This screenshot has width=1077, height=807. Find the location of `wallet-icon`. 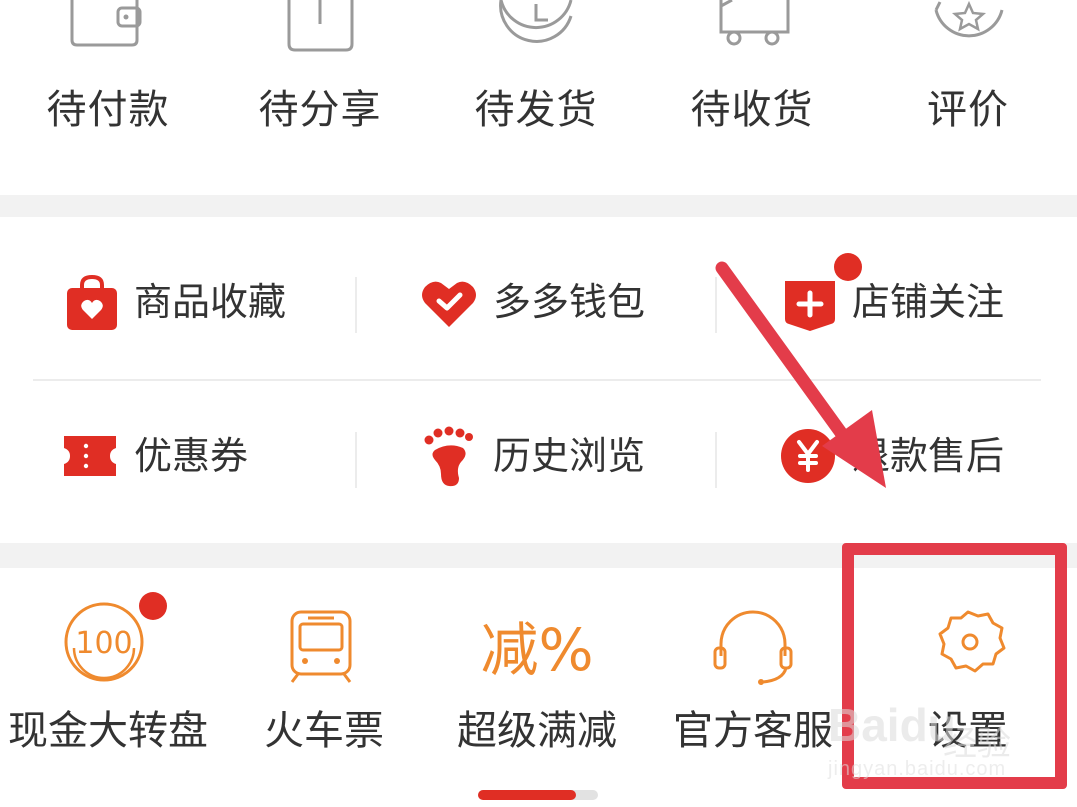

wallet-icon is located at coordinates (106, 23).